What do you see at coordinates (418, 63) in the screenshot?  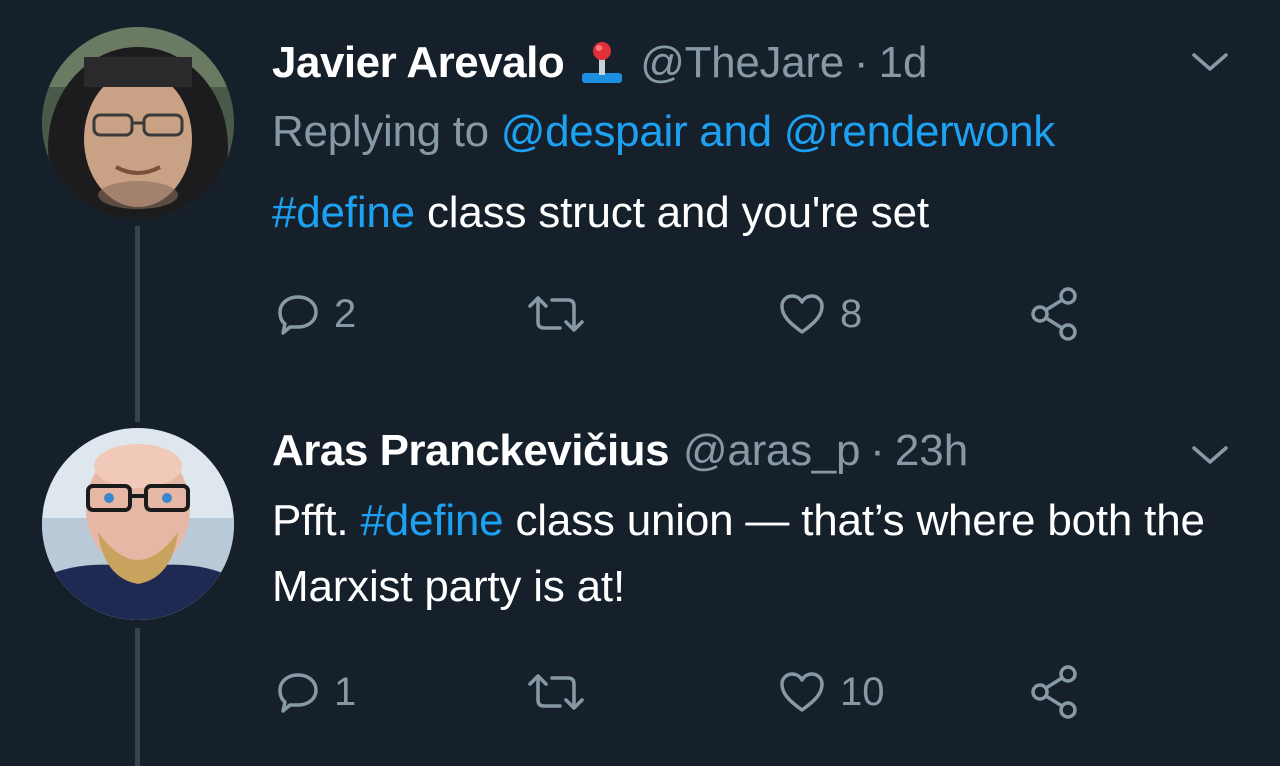 I see `author-name: Javier Arevalo` at bounding box center [418, 63].